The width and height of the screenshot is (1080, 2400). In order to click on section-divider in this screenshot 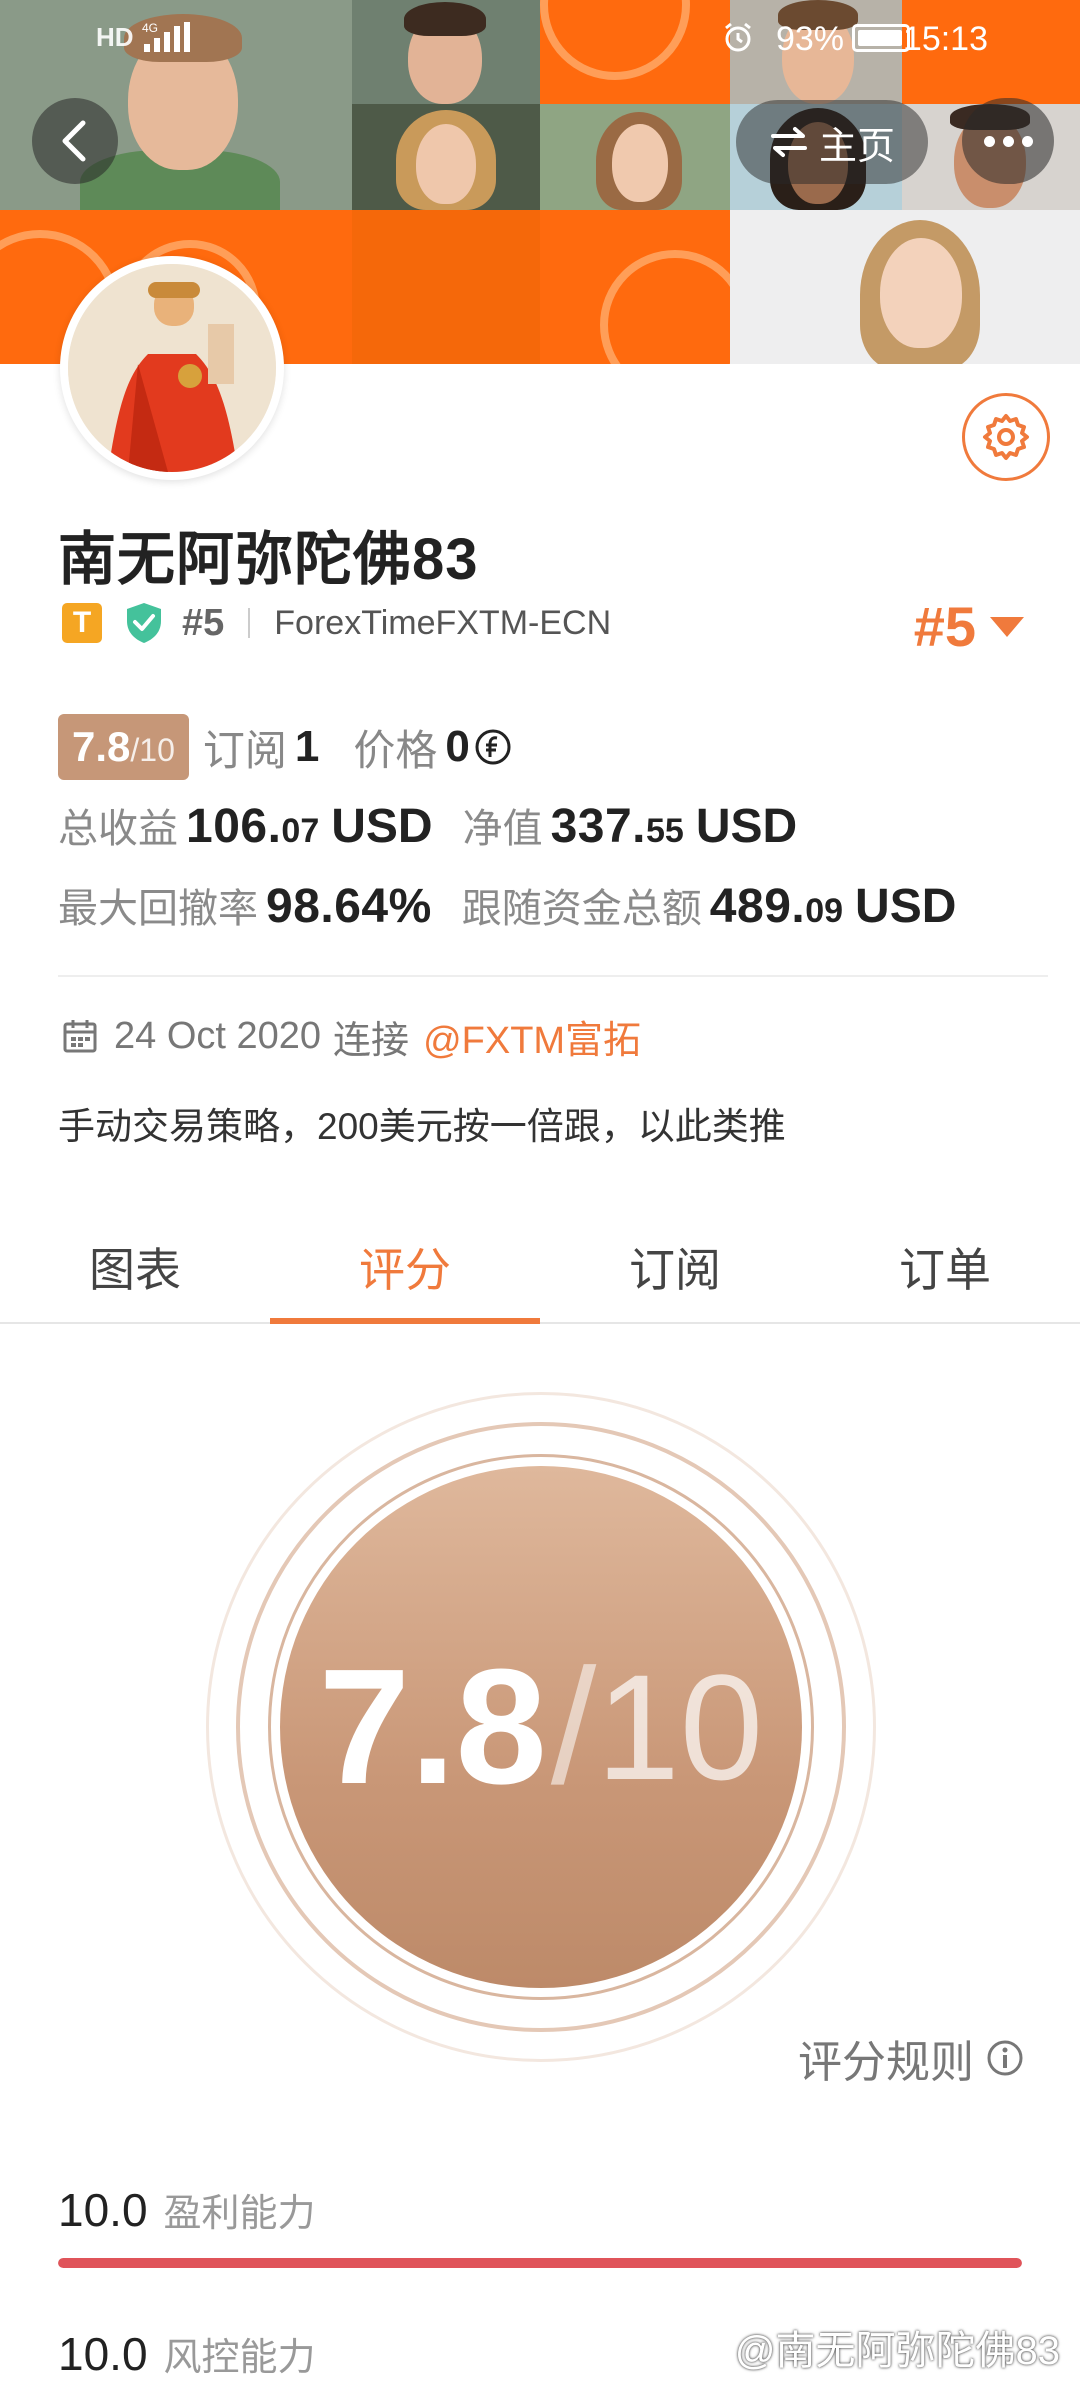, I will do `click(553, 976)`.